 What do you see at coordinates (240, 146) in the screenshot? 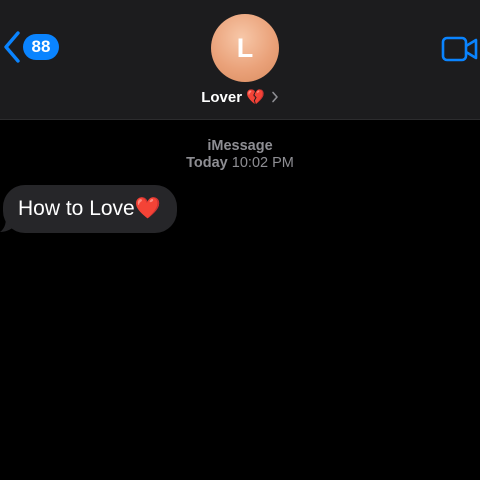
I see `service-label: iMessage` at bounding box center [240, 146].